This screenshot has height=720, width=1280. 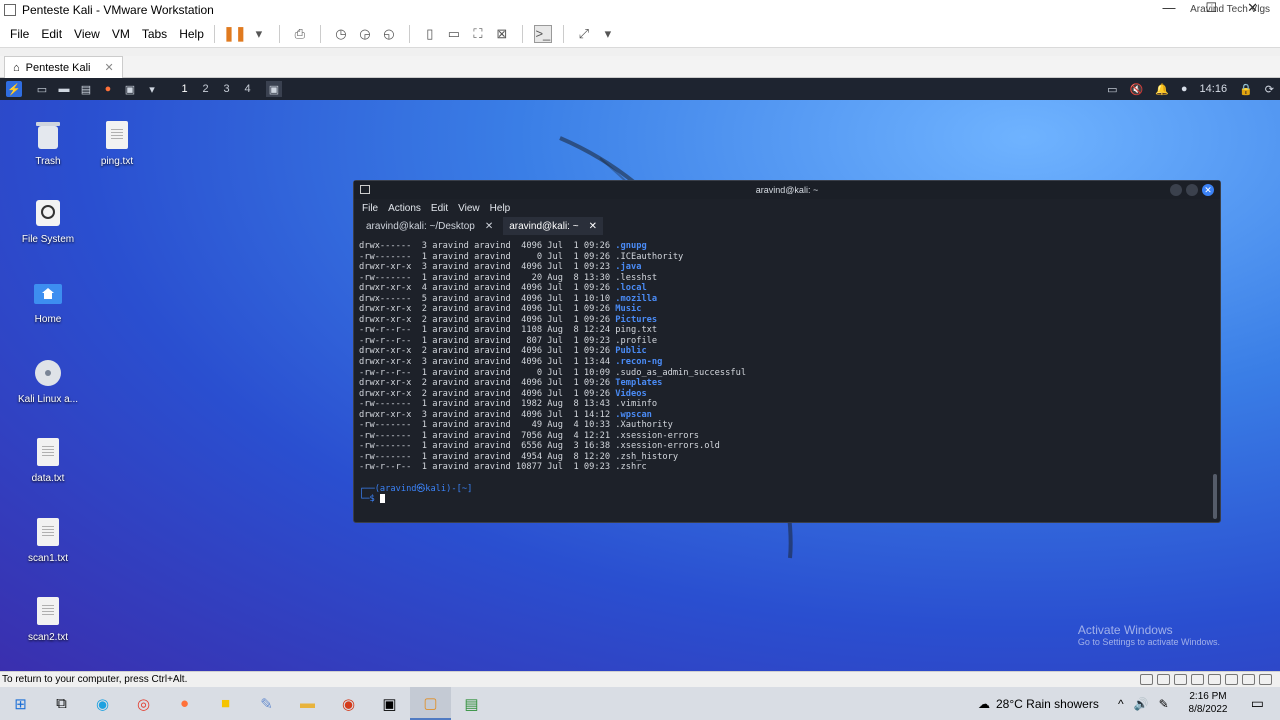 I want to click on terminal-tab-desktop: aravind@kali: ~/Desktop ✕, so click(x=429, y=226).